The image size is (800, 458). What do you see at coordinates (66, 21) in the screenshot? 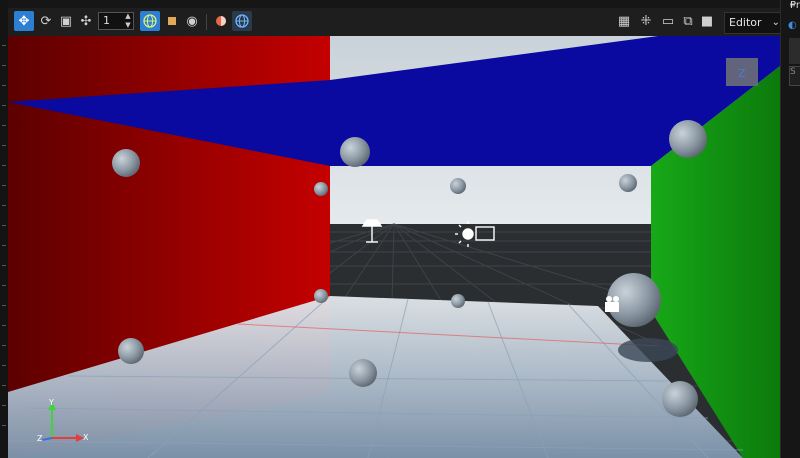
I see `scale-icon: ▣` at bounding box center [66, 21].